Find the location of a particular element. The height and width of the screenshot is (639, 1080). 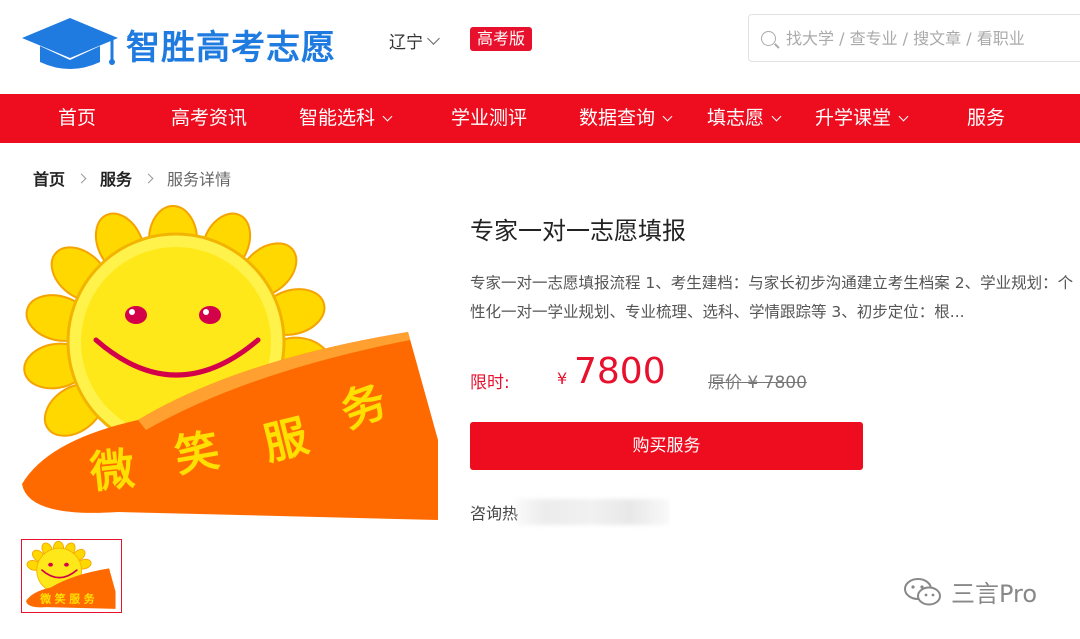

nav-item-assessment: 学业测评 is located at coordinates (489, 118).